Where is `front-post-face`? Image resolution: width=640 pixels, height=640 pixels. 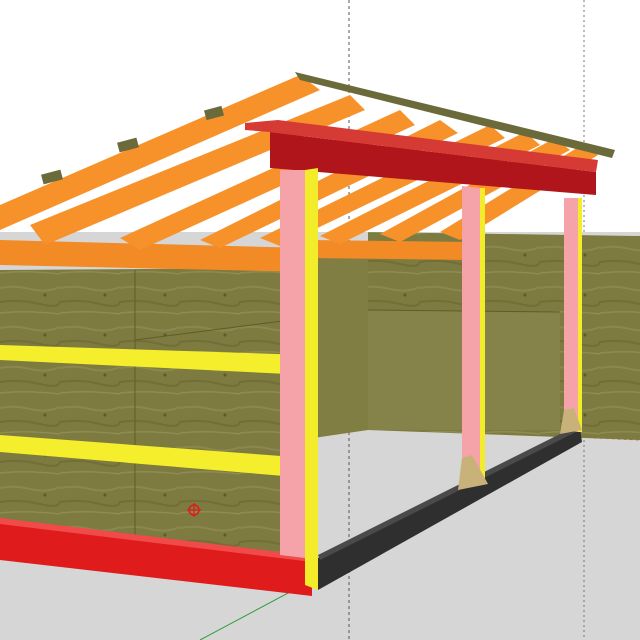
front-post-face is located at coordinates (292, 364).